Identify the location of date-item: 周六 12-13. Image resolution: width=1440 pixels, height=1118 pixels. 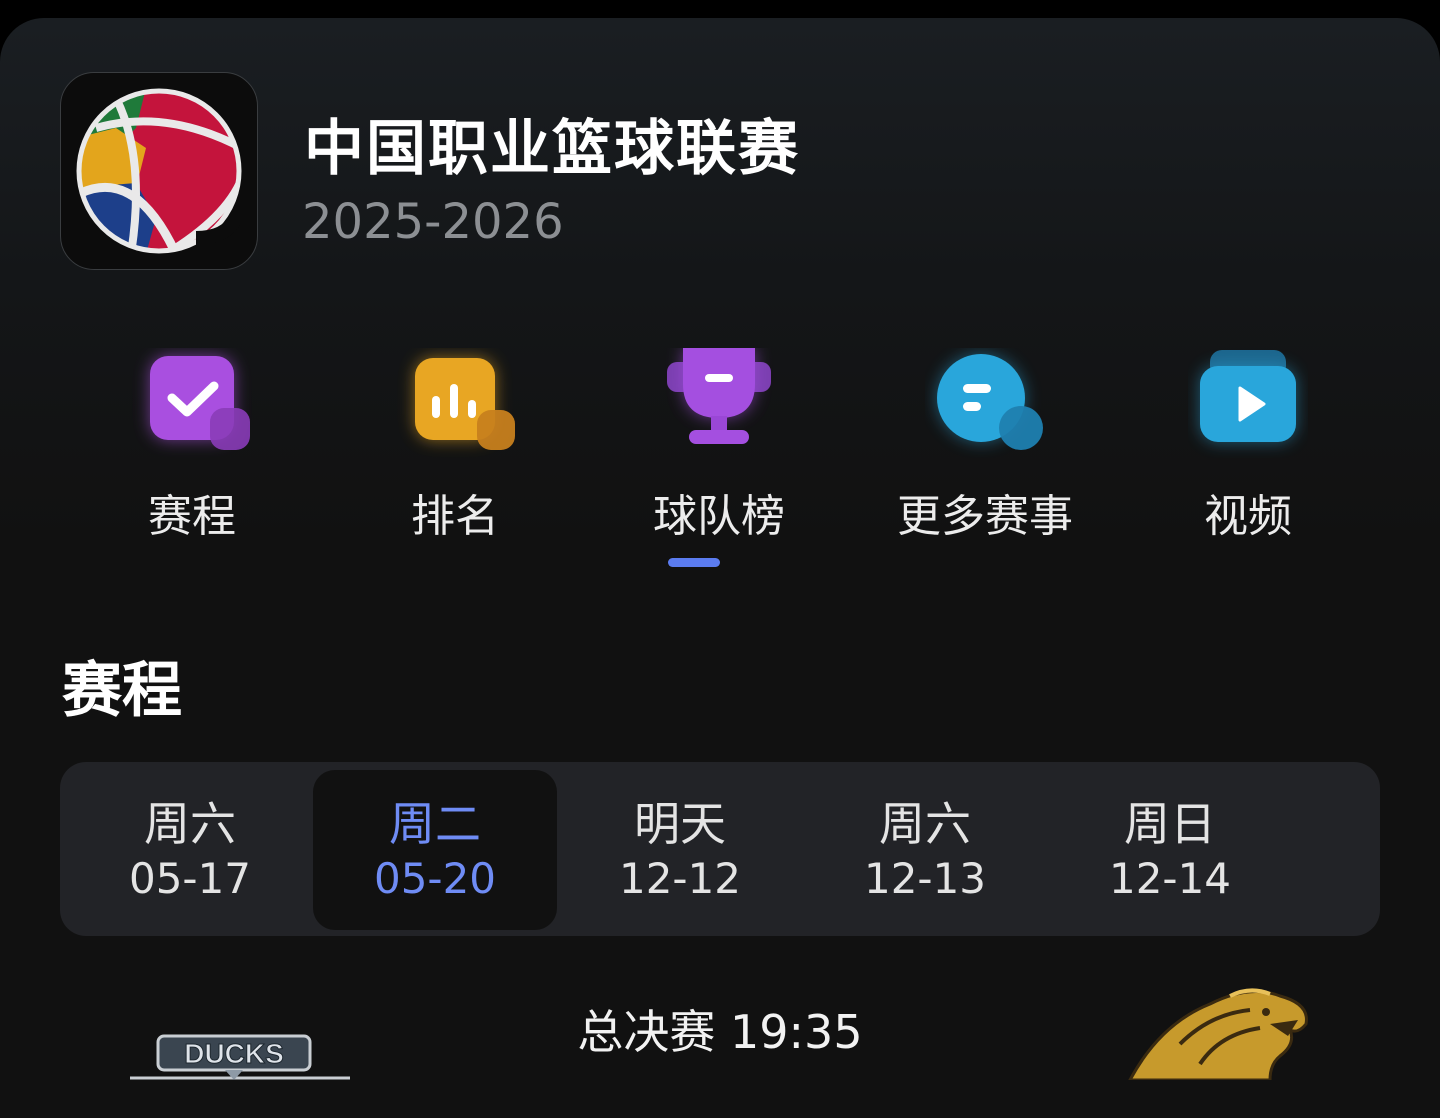
(925, 850).